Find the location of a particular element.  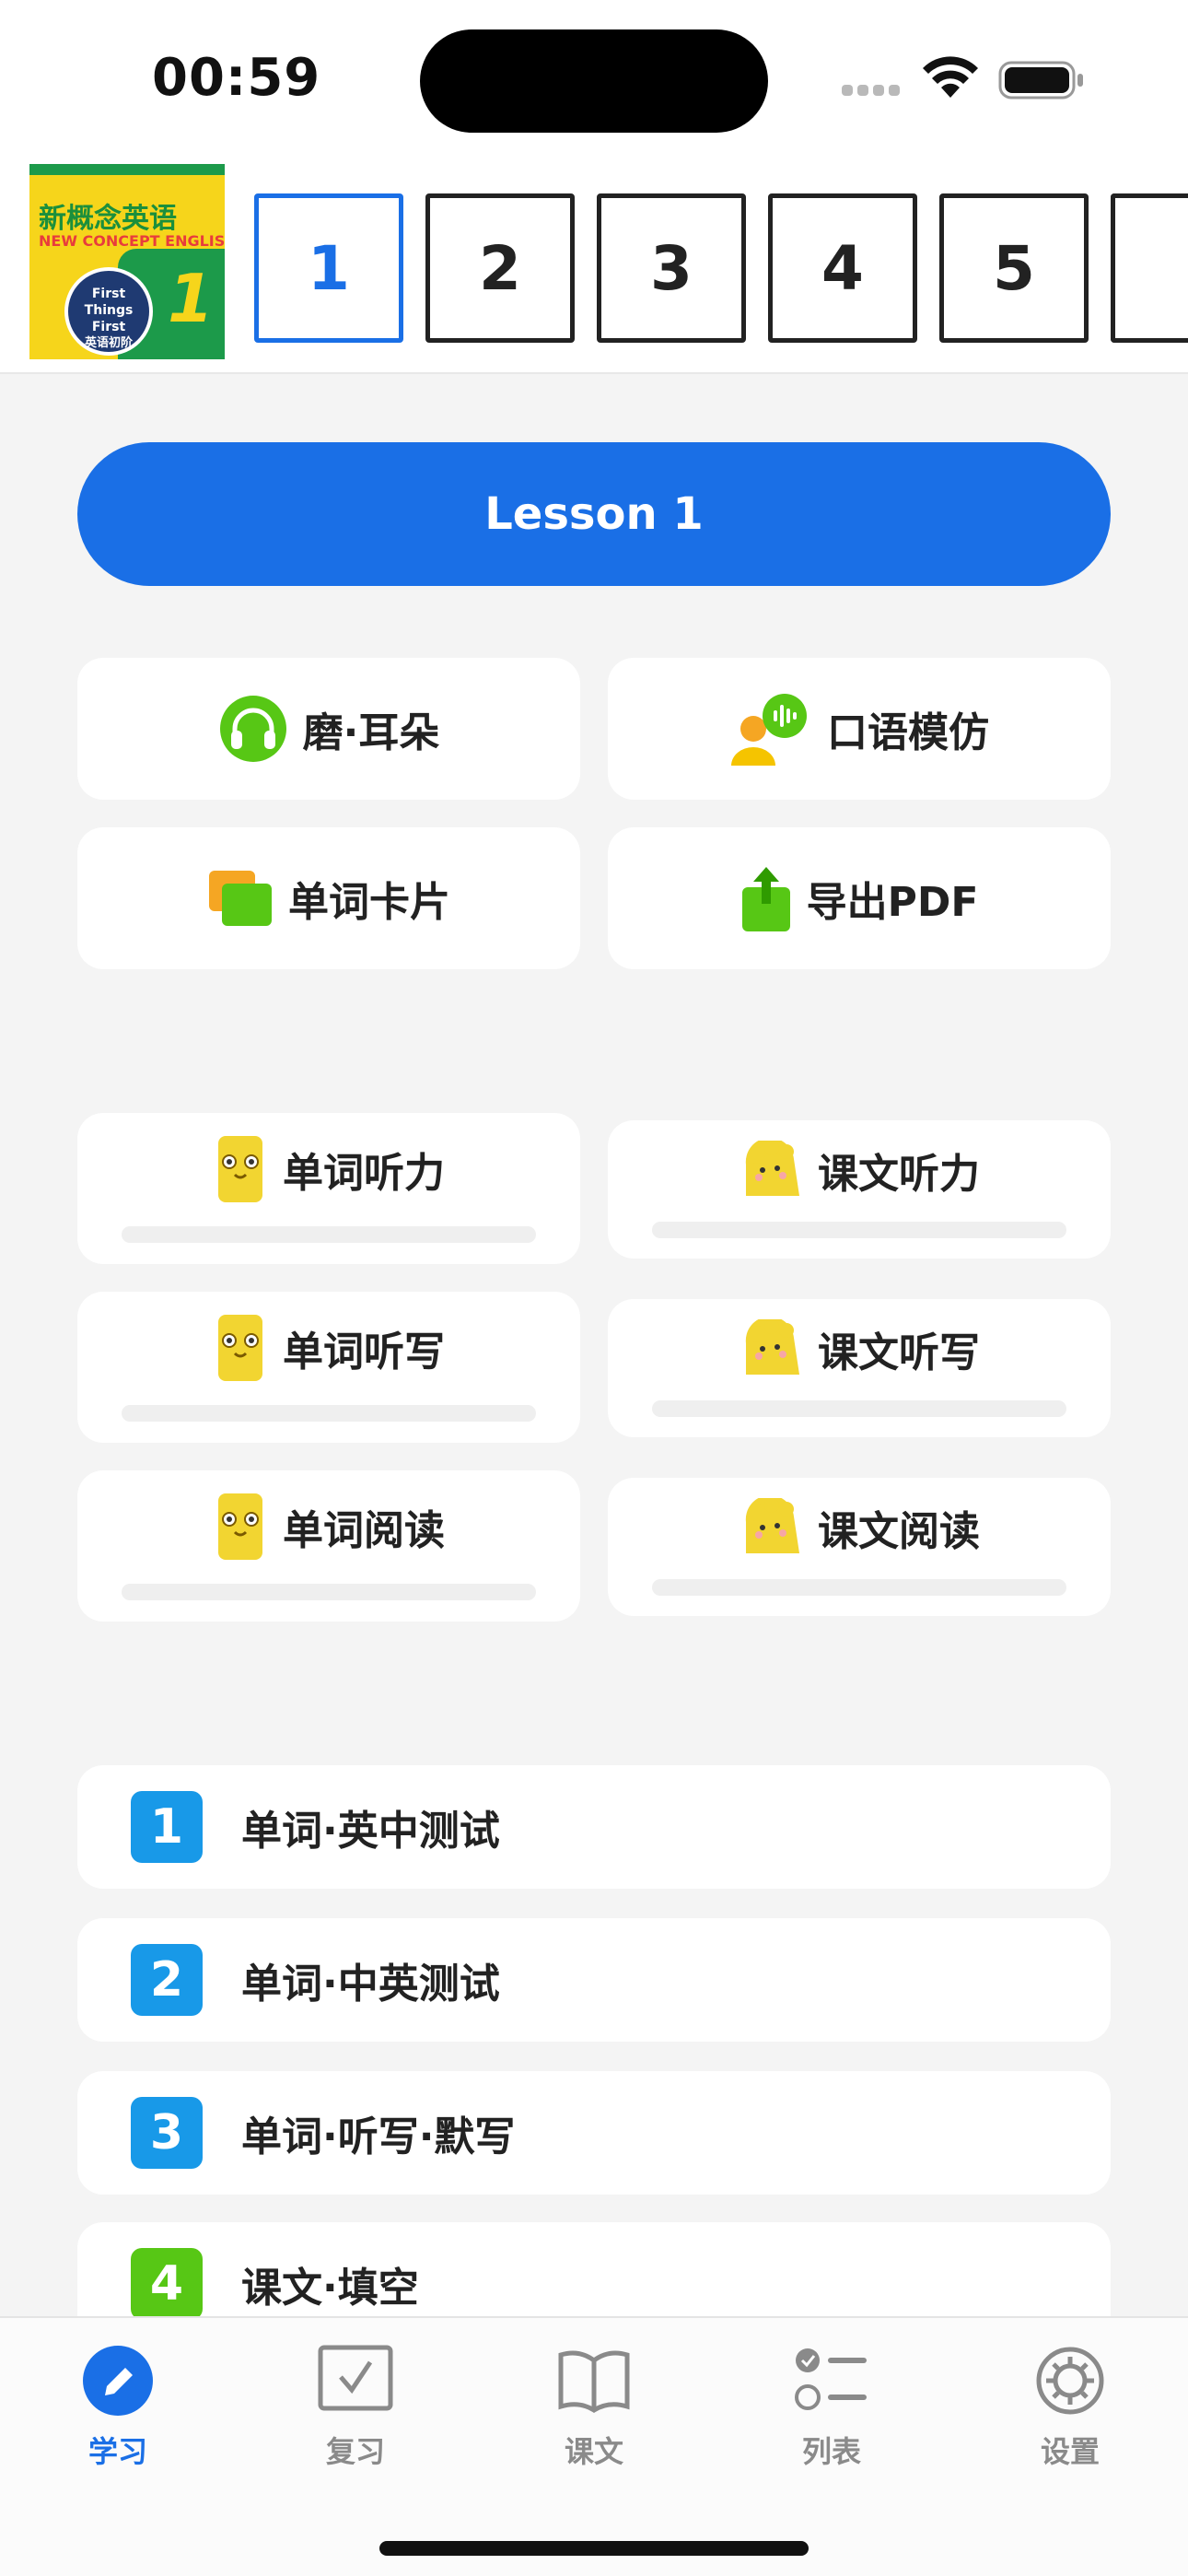

tab-study: 学习 is located at coordinates (118, 2406).